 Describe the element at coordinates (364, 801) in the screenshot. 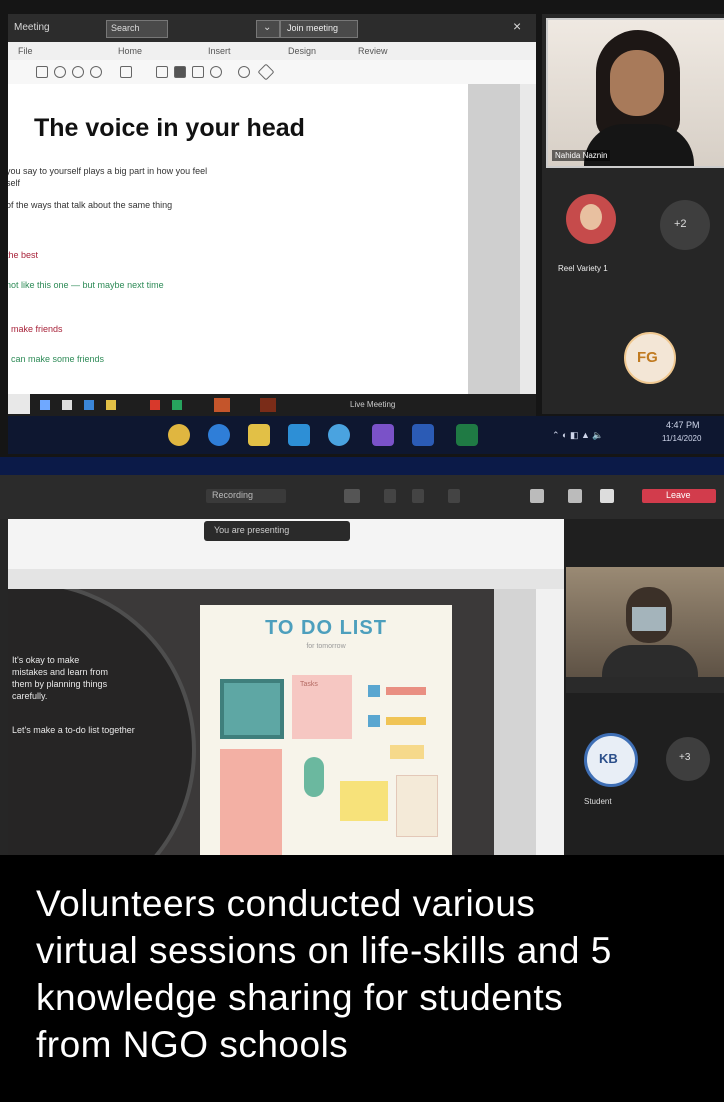

I see `notes-graphic` at that location.